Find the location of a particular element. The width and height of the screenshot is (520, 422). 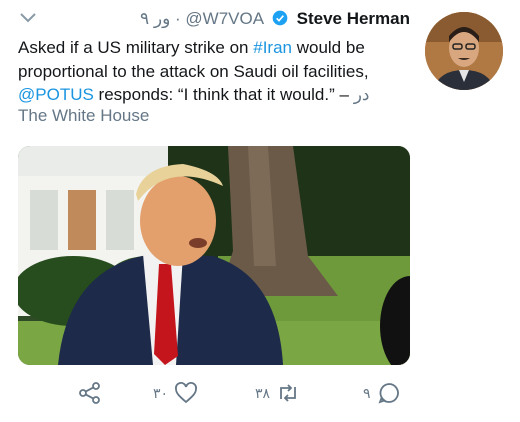

location-text: The White House is located at coordinates (84, 115).